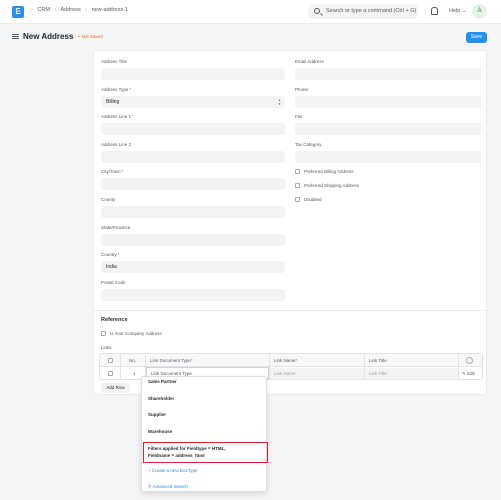  I want to click on preferred-billing-label: Preferred Billing Address, so click(329, 171).